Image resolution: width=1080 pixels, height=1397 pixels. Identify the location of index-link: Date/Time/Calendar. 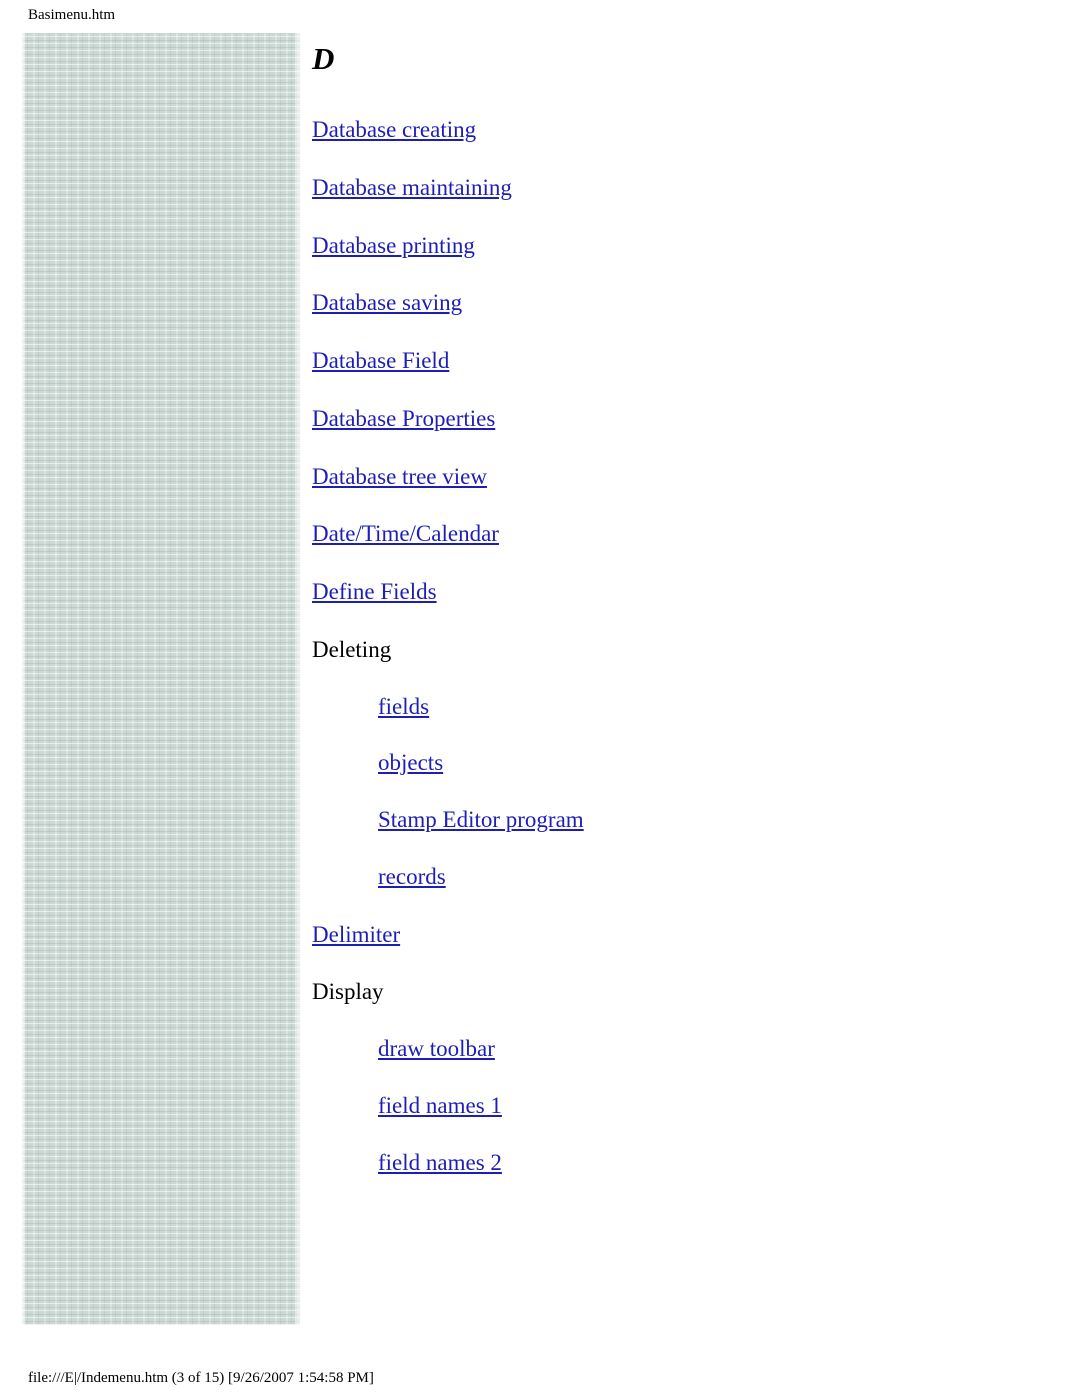
(405, 533).